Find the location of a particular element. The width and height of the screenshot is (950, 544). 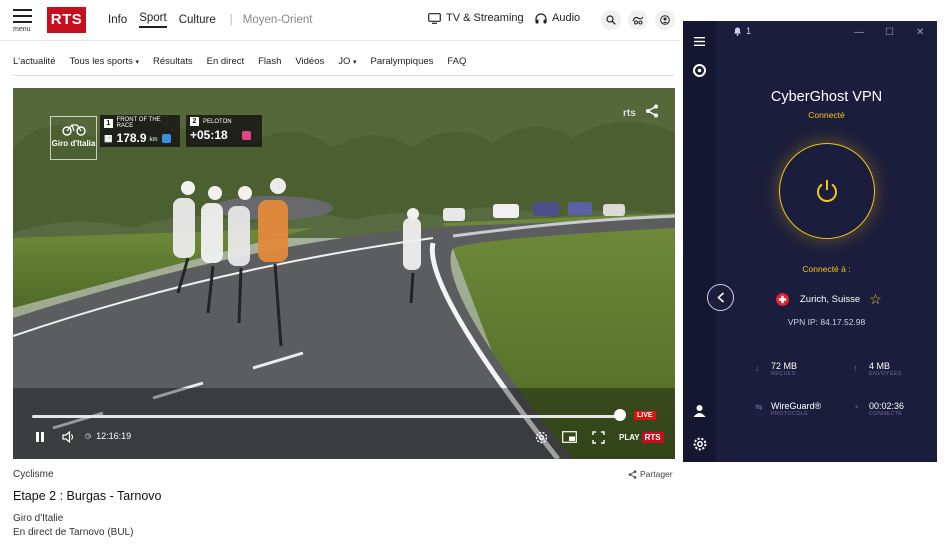

chevron-left-icon is located at coordinates (720, 297).